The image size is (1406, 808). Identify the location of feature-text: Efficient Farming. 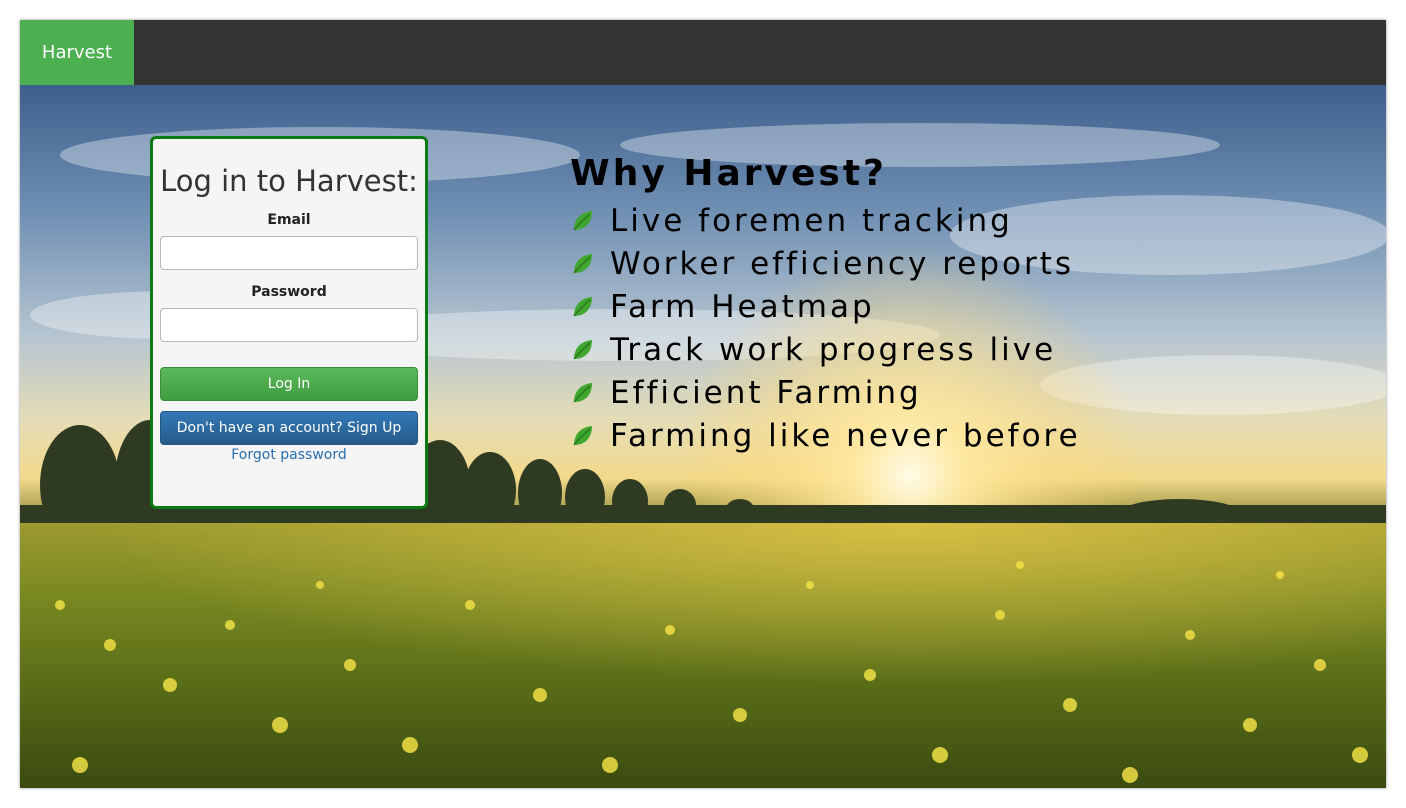
(766, 392).